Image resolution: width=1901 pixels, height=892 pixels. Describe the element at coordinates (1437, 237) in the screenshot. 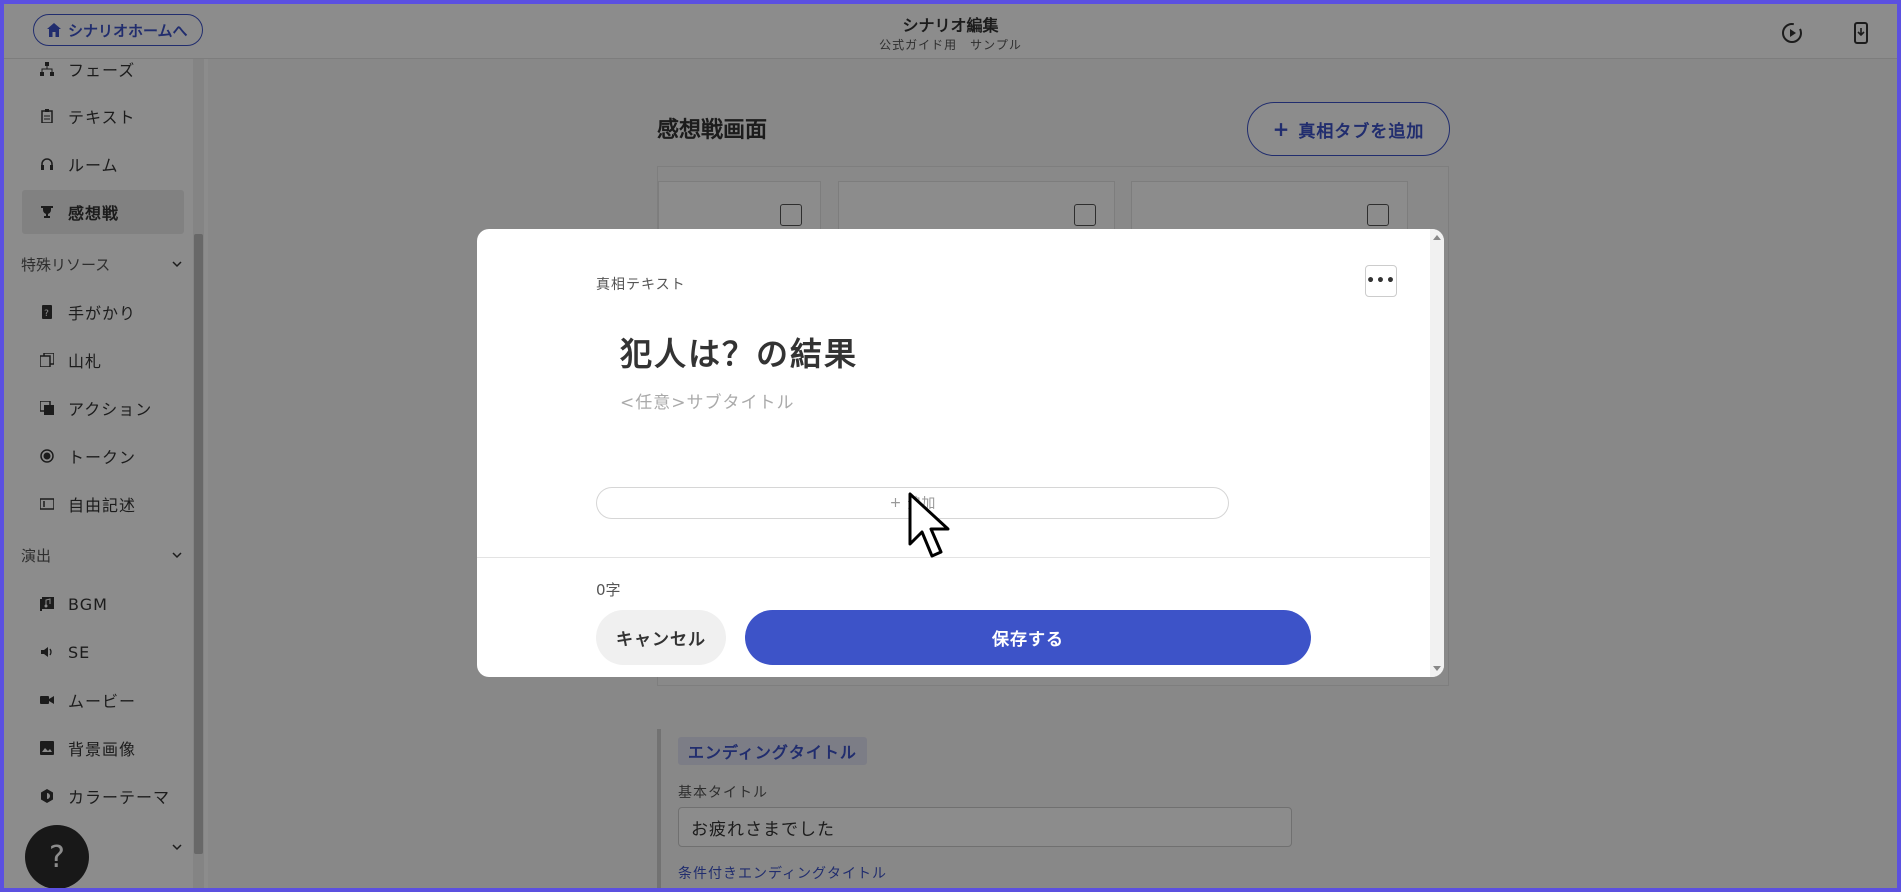

I see `scroll-up-arrow` at that location.